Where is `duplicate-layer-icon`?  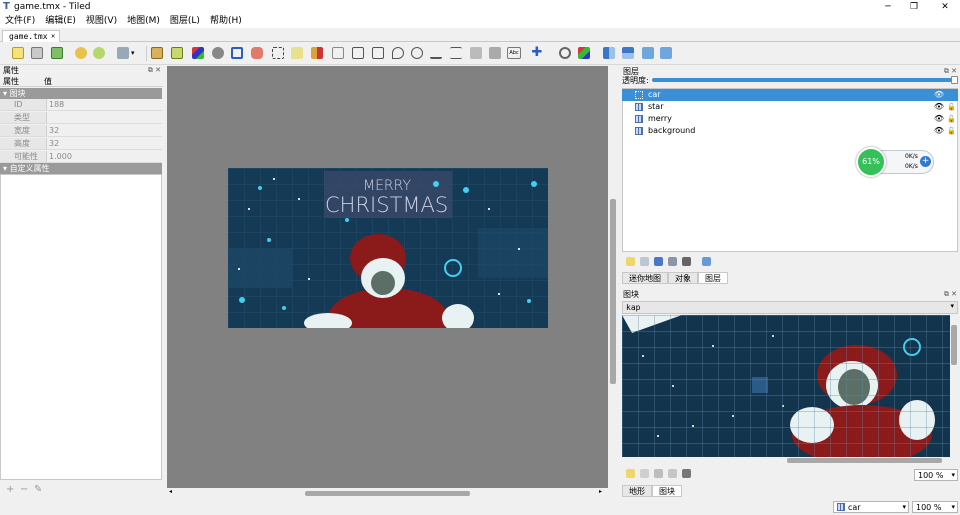
duplicate-layer-icon is located at coordinates (672, 261).